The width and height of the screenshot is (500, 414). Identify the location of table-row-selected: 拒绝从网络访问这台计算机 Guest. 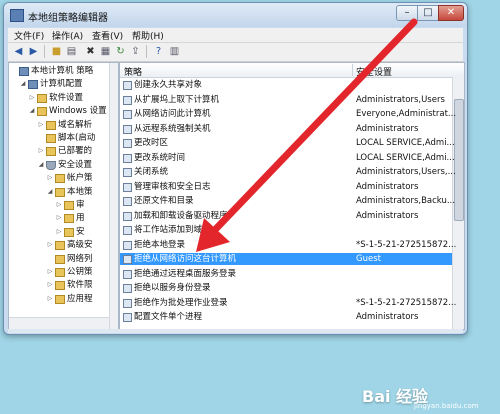
(286, 259).